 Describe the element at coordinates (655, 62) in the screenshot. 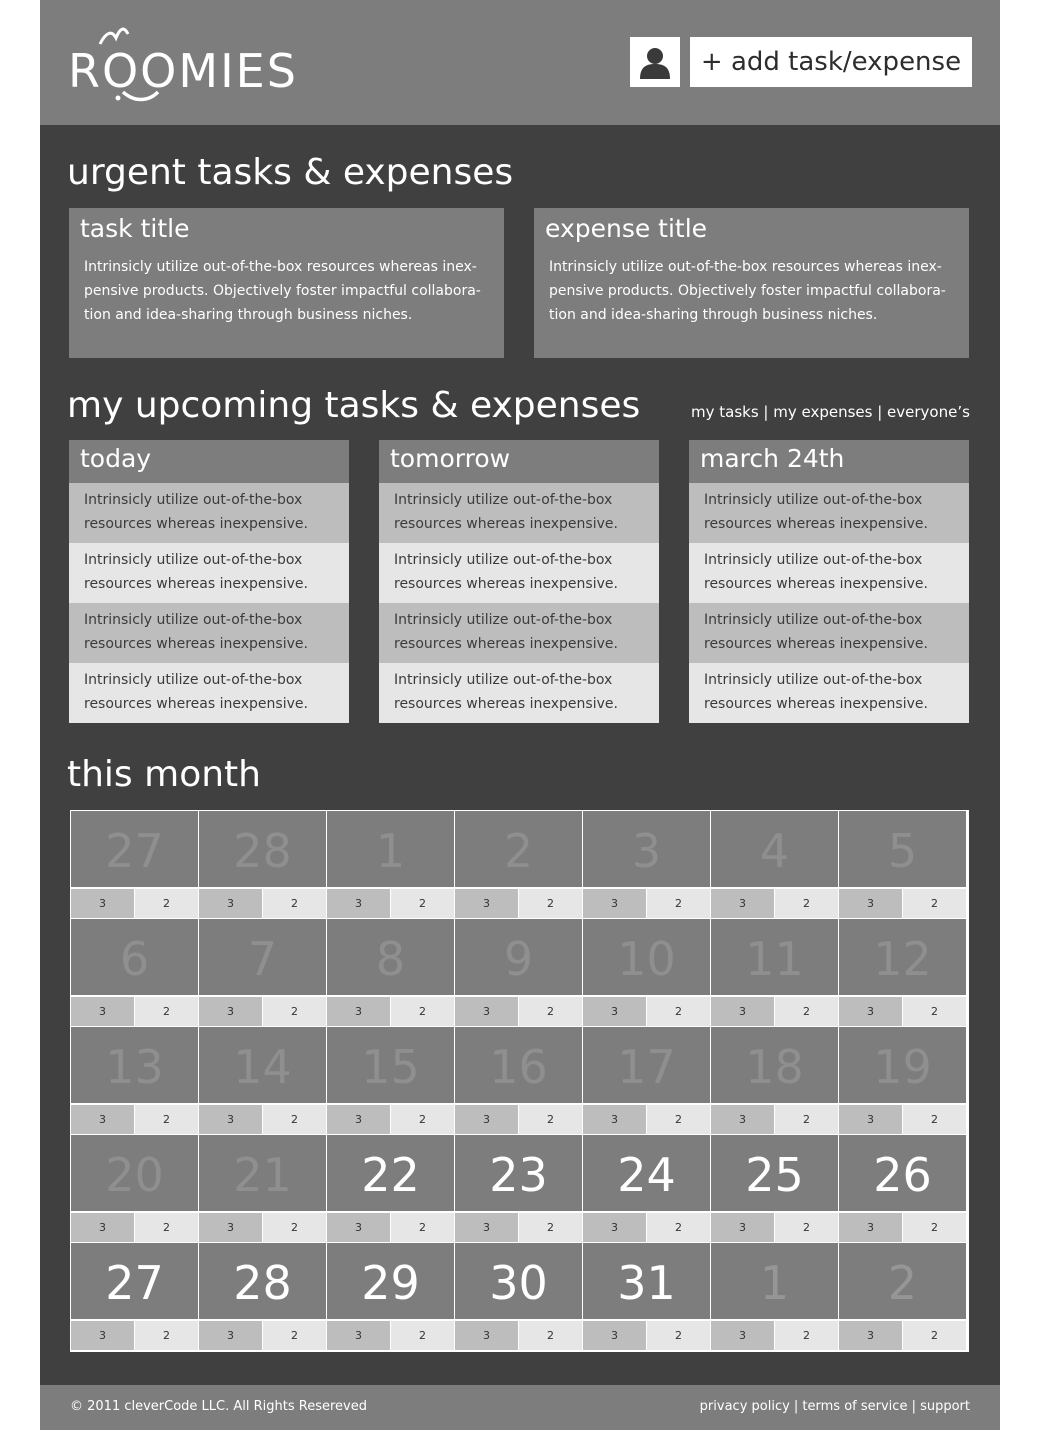

I see `profile-button` at that location.